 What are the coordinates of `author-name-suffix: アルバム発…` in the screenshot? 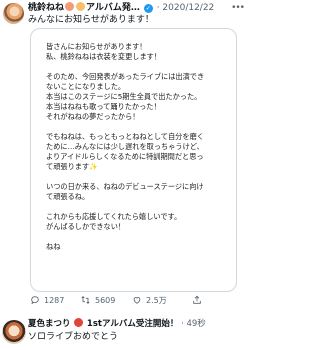 It's located at (113, 8).